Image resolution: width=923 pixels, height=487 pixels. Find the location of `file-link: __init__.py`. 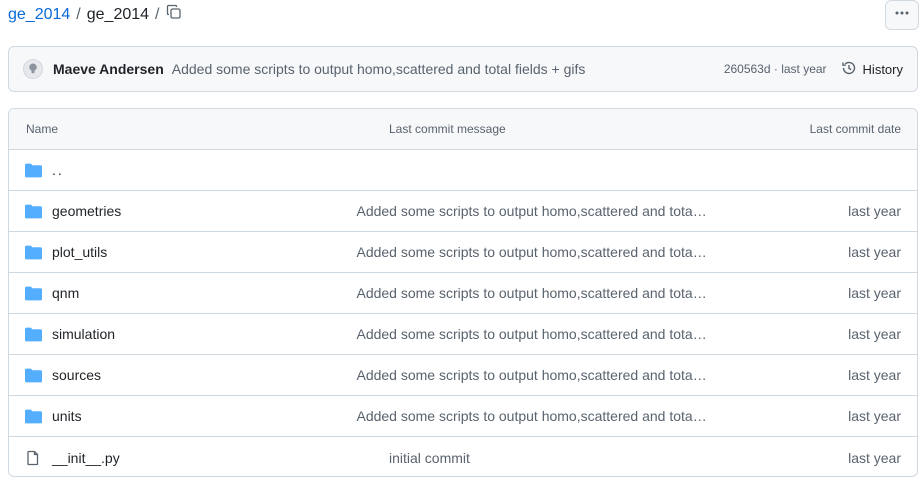

file-link: __init__.py is located at coordinates (86, 458).